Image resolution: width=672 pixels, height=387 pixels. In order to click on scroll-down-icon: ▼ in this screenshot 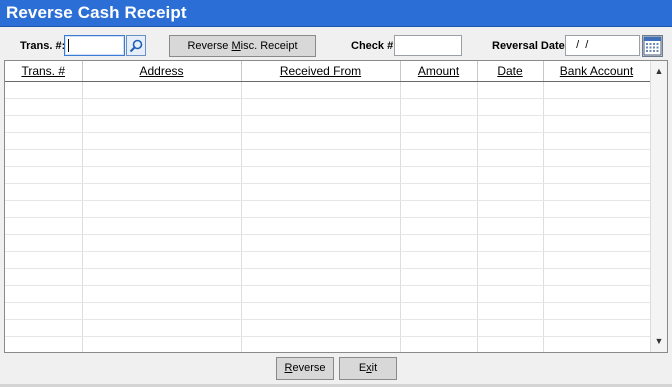, I will do `click(659, 341)`.